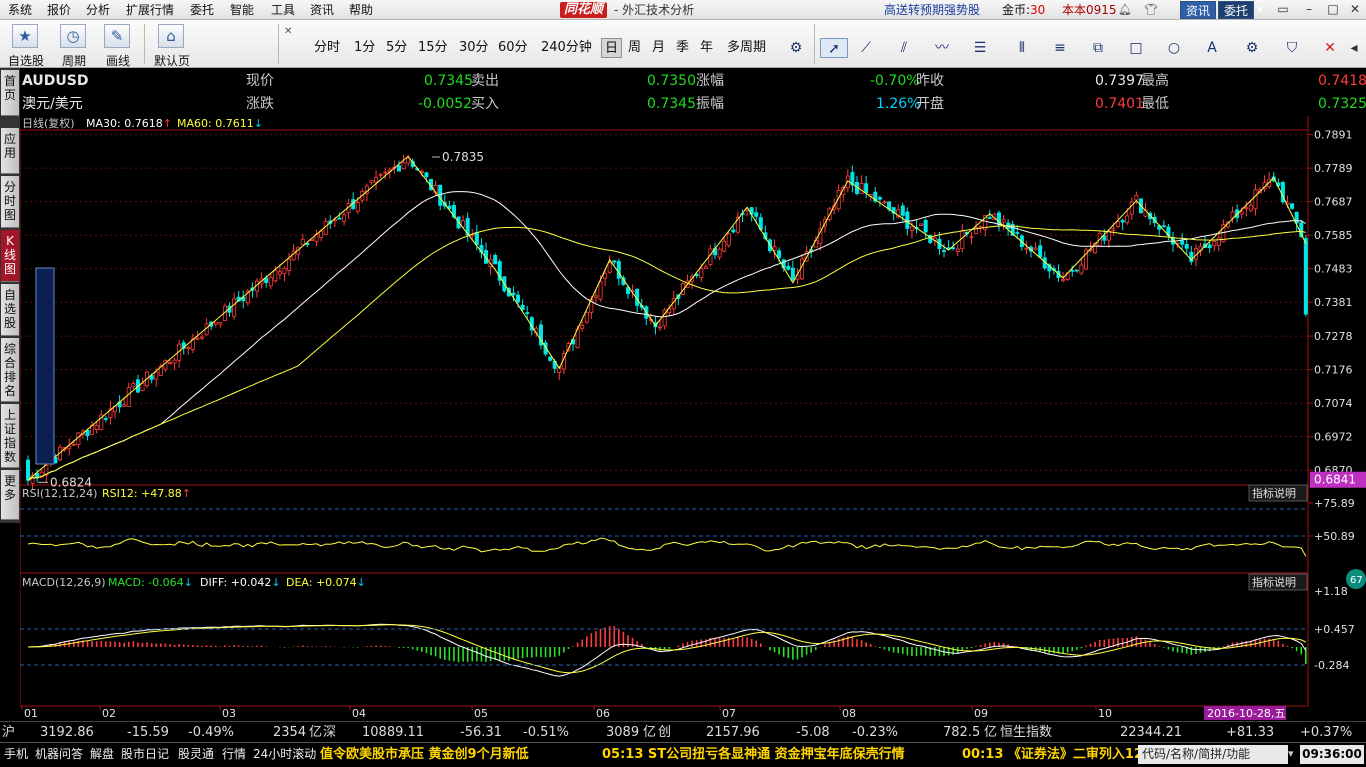  What do you see at coordinates (211, 123) in the screenshot?
I see `ma60-sep: :` at bounding box center [211, 123].